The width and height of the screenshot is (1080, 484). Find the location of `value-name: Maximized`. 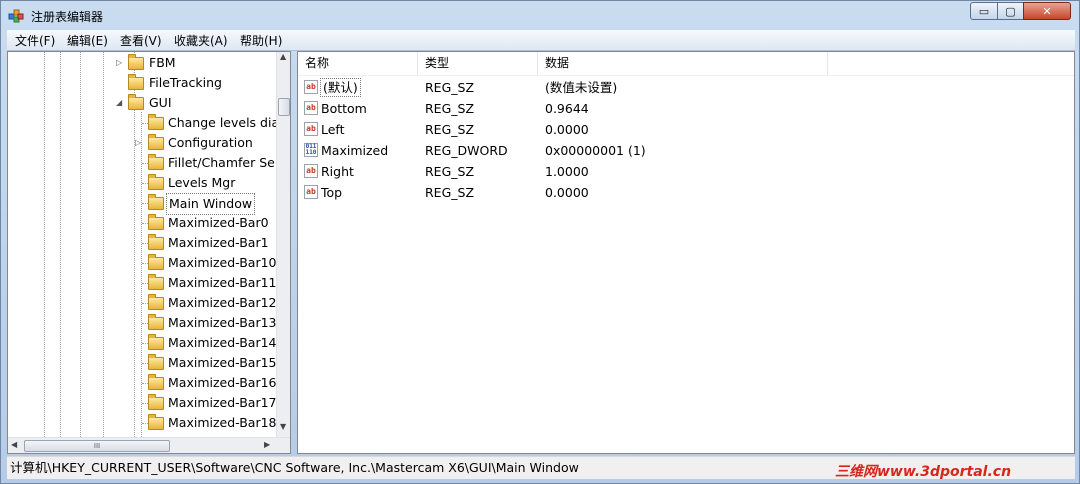

value-name: Maximized is located at coordinates (355, 150).